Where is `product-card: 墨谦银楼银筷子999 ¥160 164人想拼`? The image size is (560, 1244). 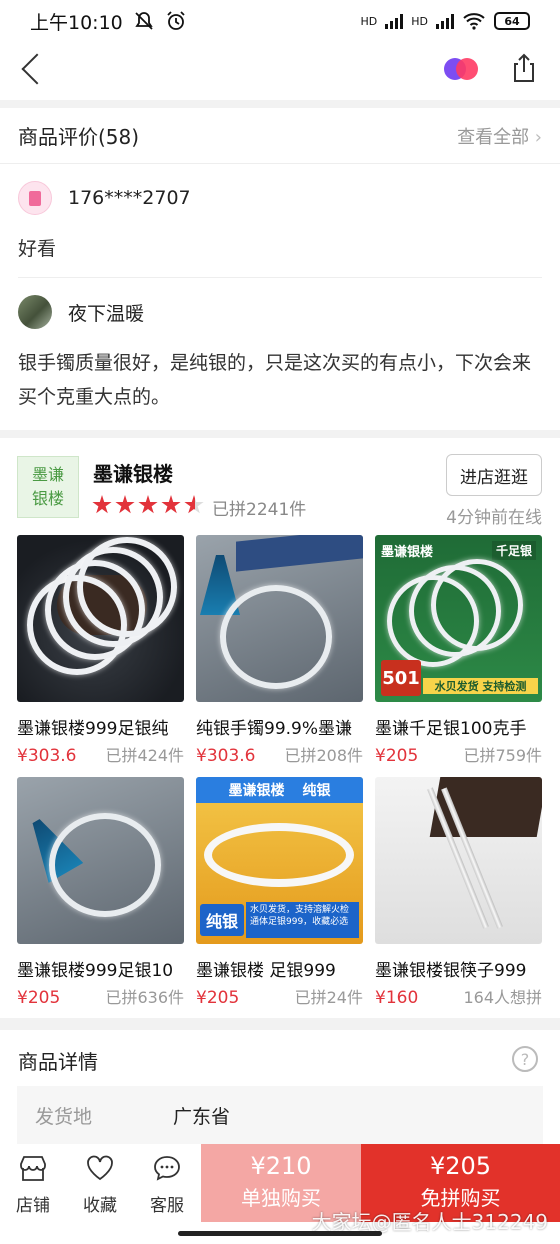
product-card: 墨谦银楼银筷子999 ¥160 164人想拼 is located at coordinates (458, 892).